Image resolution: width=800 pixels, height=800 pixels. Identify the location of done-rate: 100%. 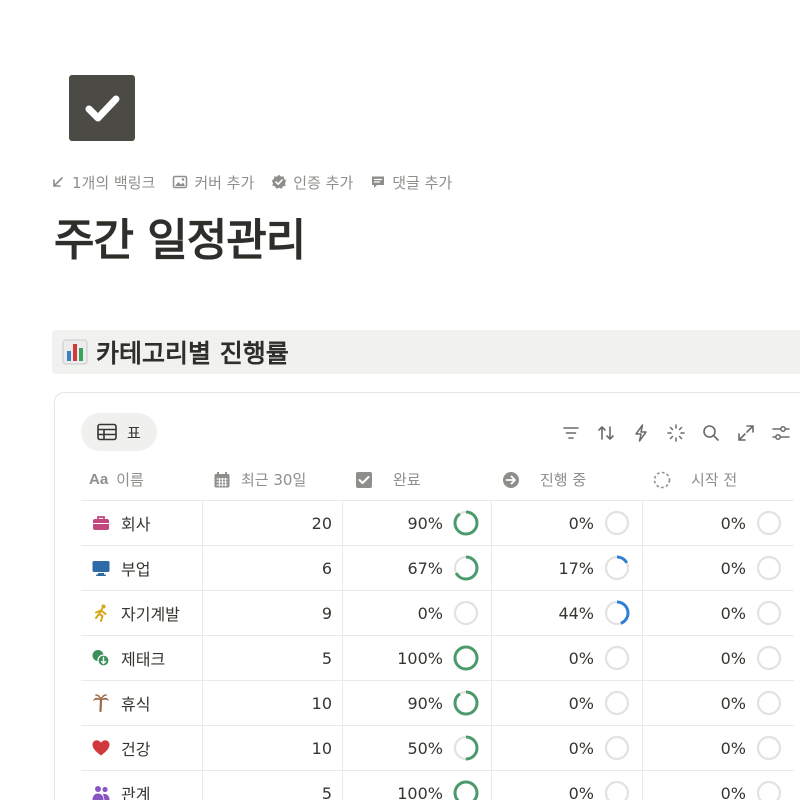
(420, 658).